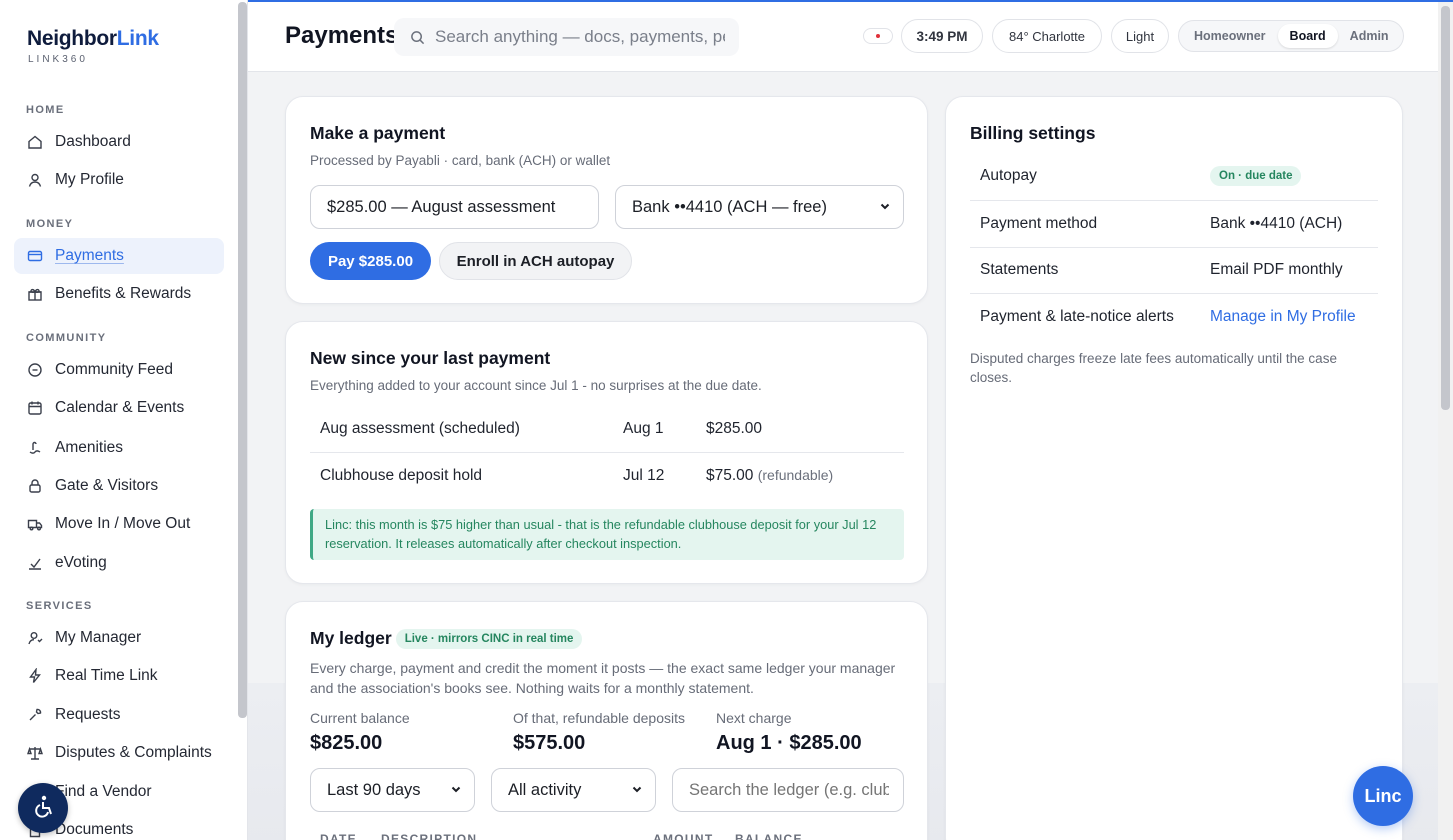  Describe the element at coordinates (420, 428) in the screenshot. I see `row-description: Aug assessment (scheduled)` at that location.